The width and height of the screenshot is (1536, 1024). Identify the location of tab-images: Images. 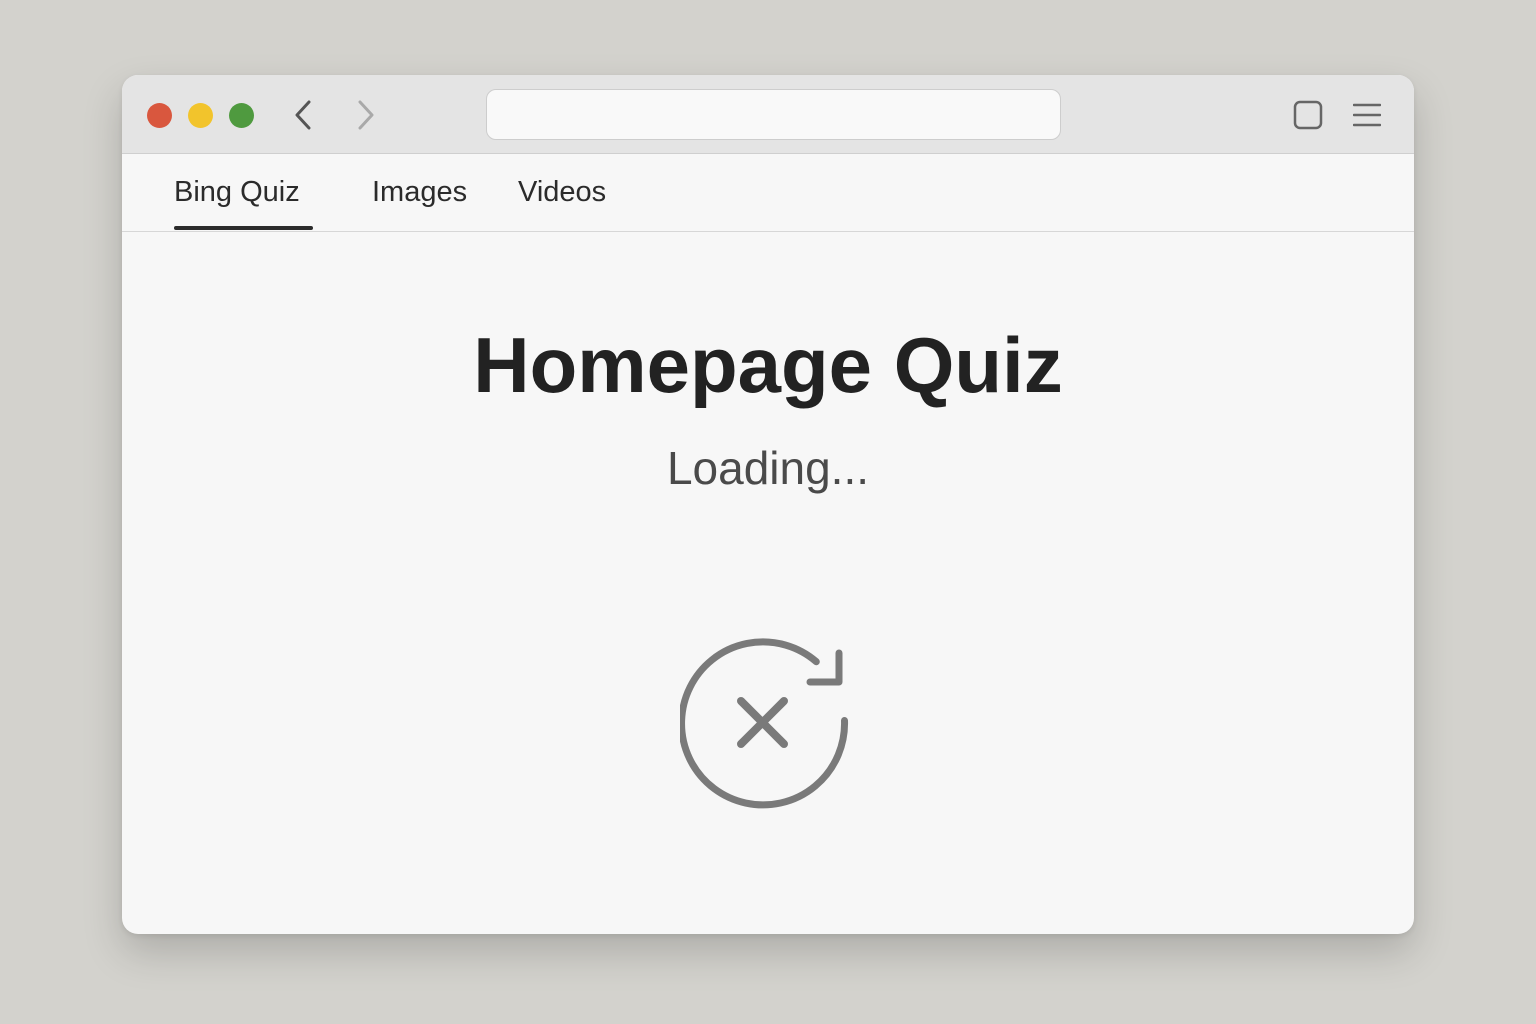
(419, 192).